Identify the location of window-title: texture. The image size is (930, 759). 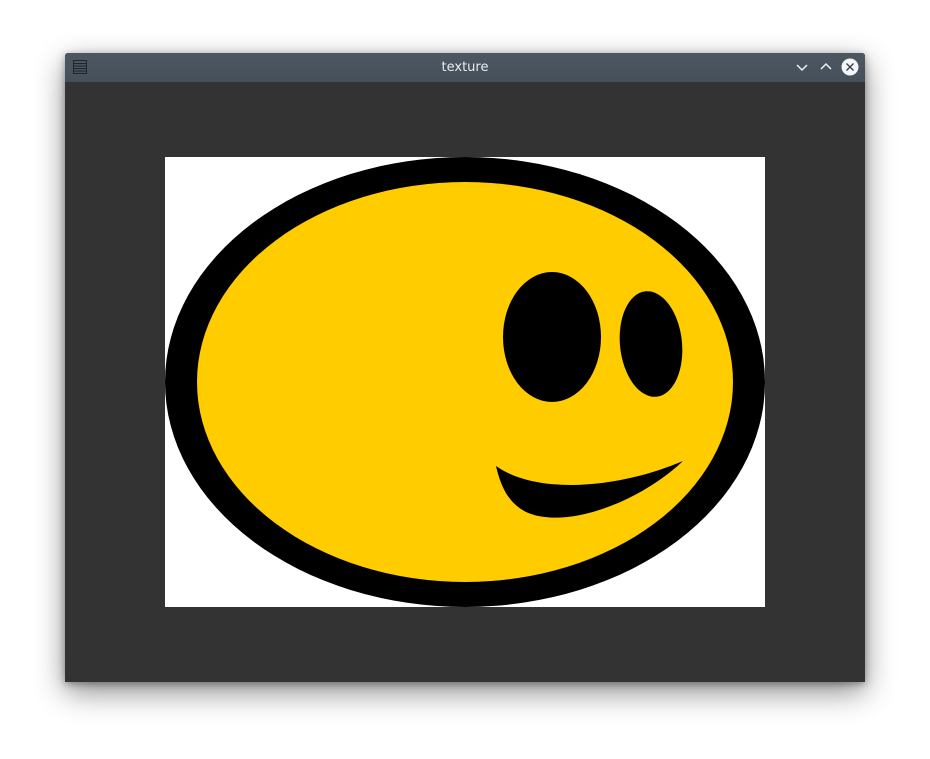
(465, 67).